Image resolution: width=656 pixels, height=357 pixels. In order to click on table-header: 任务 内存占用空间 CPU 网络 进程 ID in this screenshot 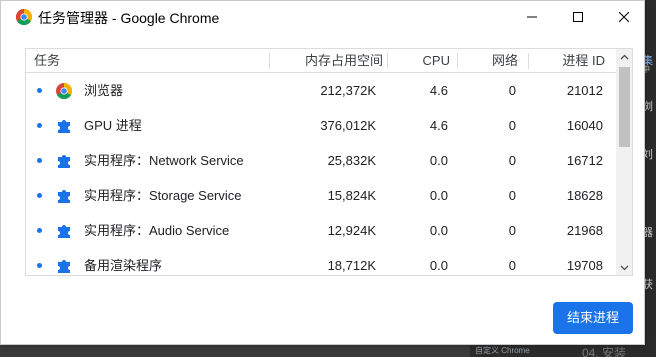, I will do `click(321, 61)`.